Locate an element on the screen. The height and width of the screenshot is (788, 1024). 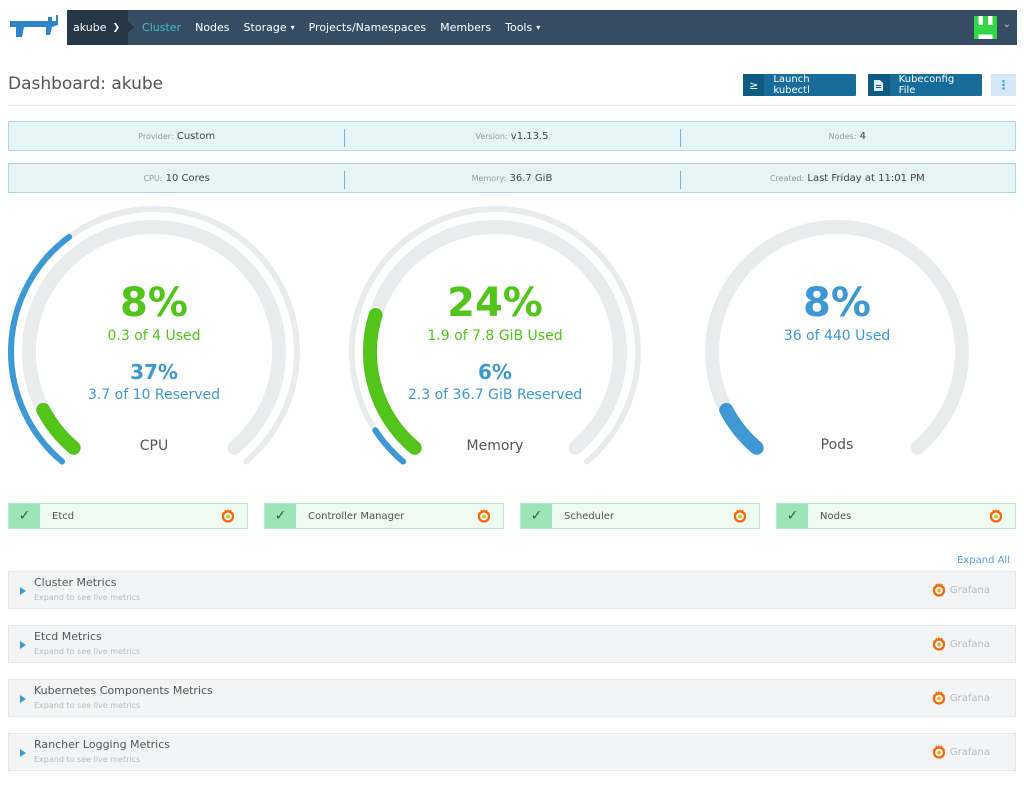
pods-gauge: 8% 36 of 440 Used Pods is located at coordinates (837, 335).